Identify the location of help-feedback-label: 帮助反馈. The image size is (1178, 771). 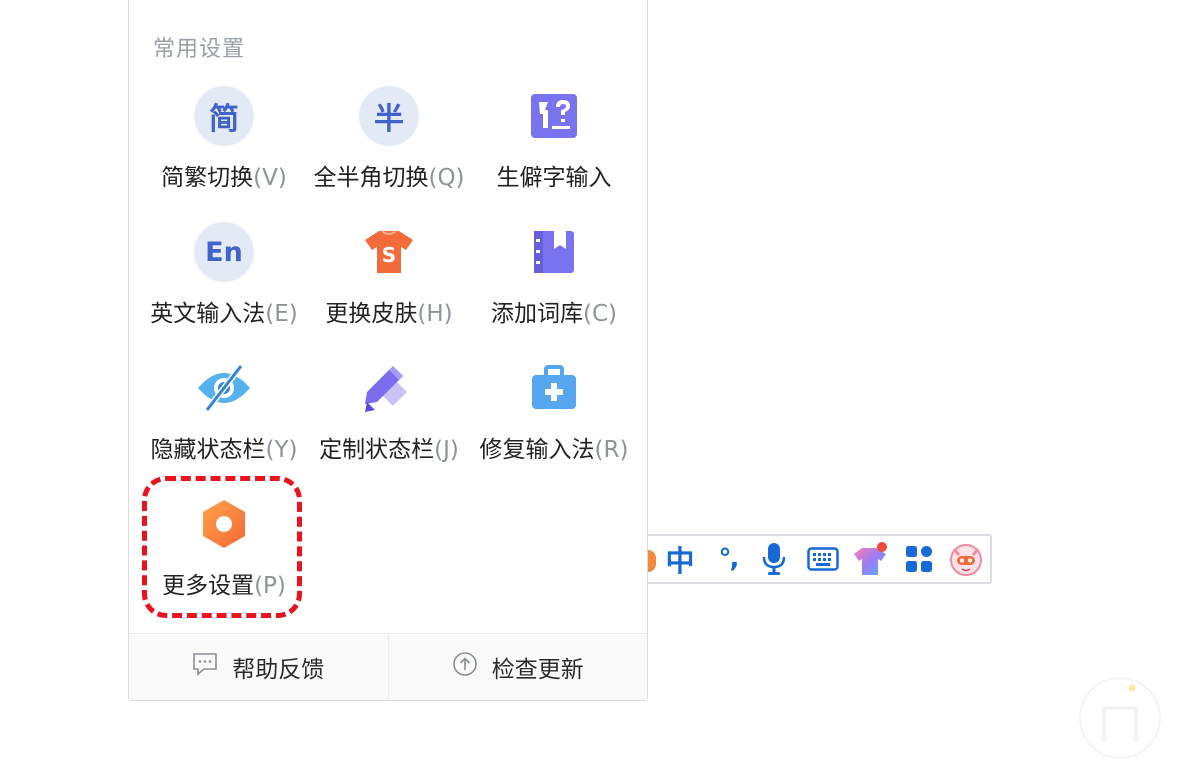
(278, 670).